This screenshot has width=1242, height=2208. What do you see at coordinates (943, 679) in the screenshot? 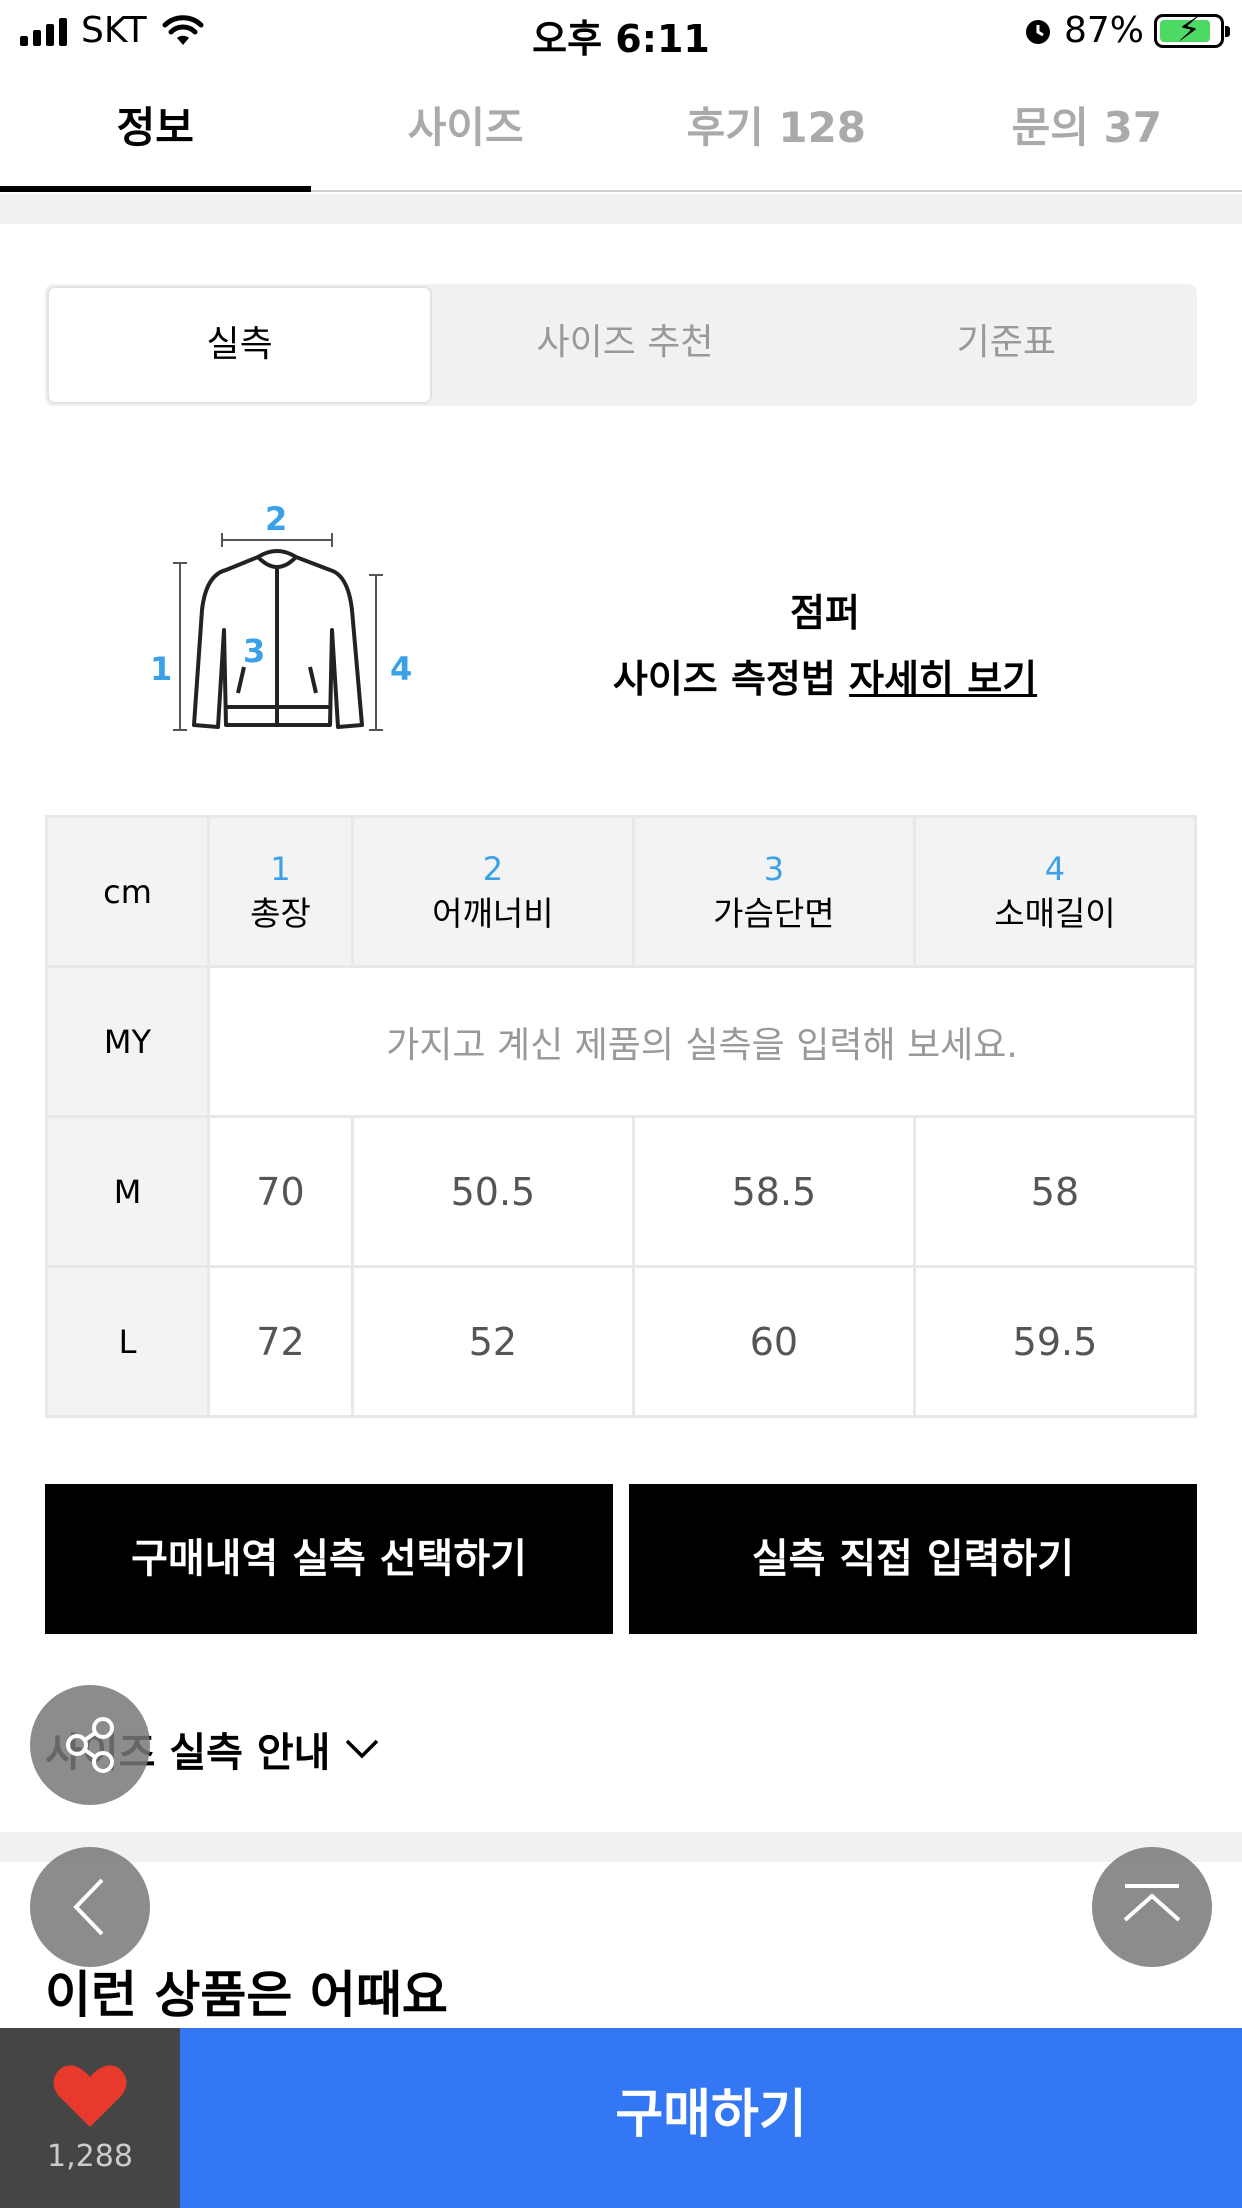
I see `detail-link: 자세히 보기` at bounding box center [943, 679].